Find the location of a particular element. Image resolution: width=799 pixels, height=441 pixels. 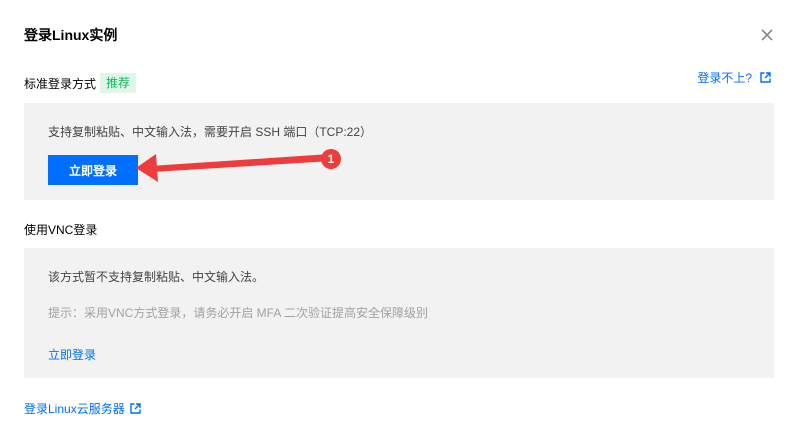

vnc-login-now-link: 立即登录 is located at coordinates (72, 354).